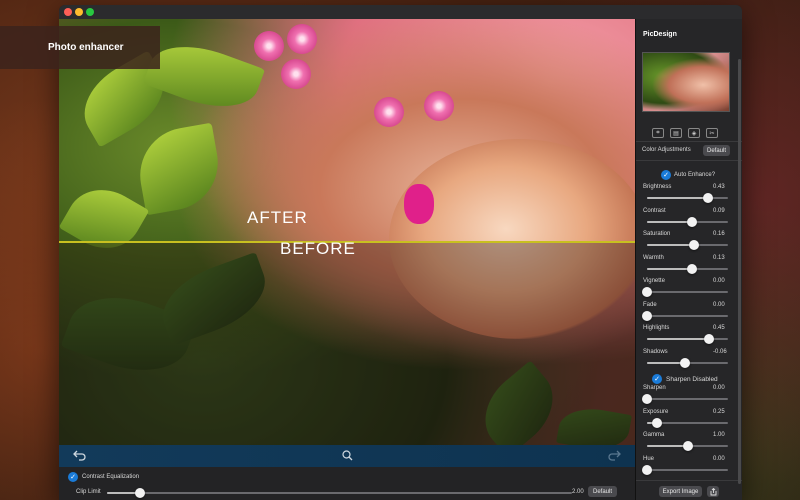 This screenshot has height=500, width=800. I want to click on app-banner: Photo enhancer, so click(80, 47).